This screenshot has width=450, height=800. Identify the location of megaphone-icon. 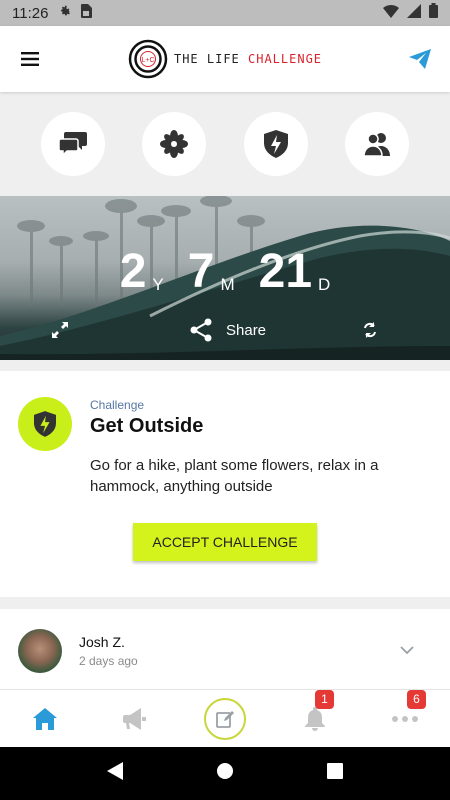
(134, 718).